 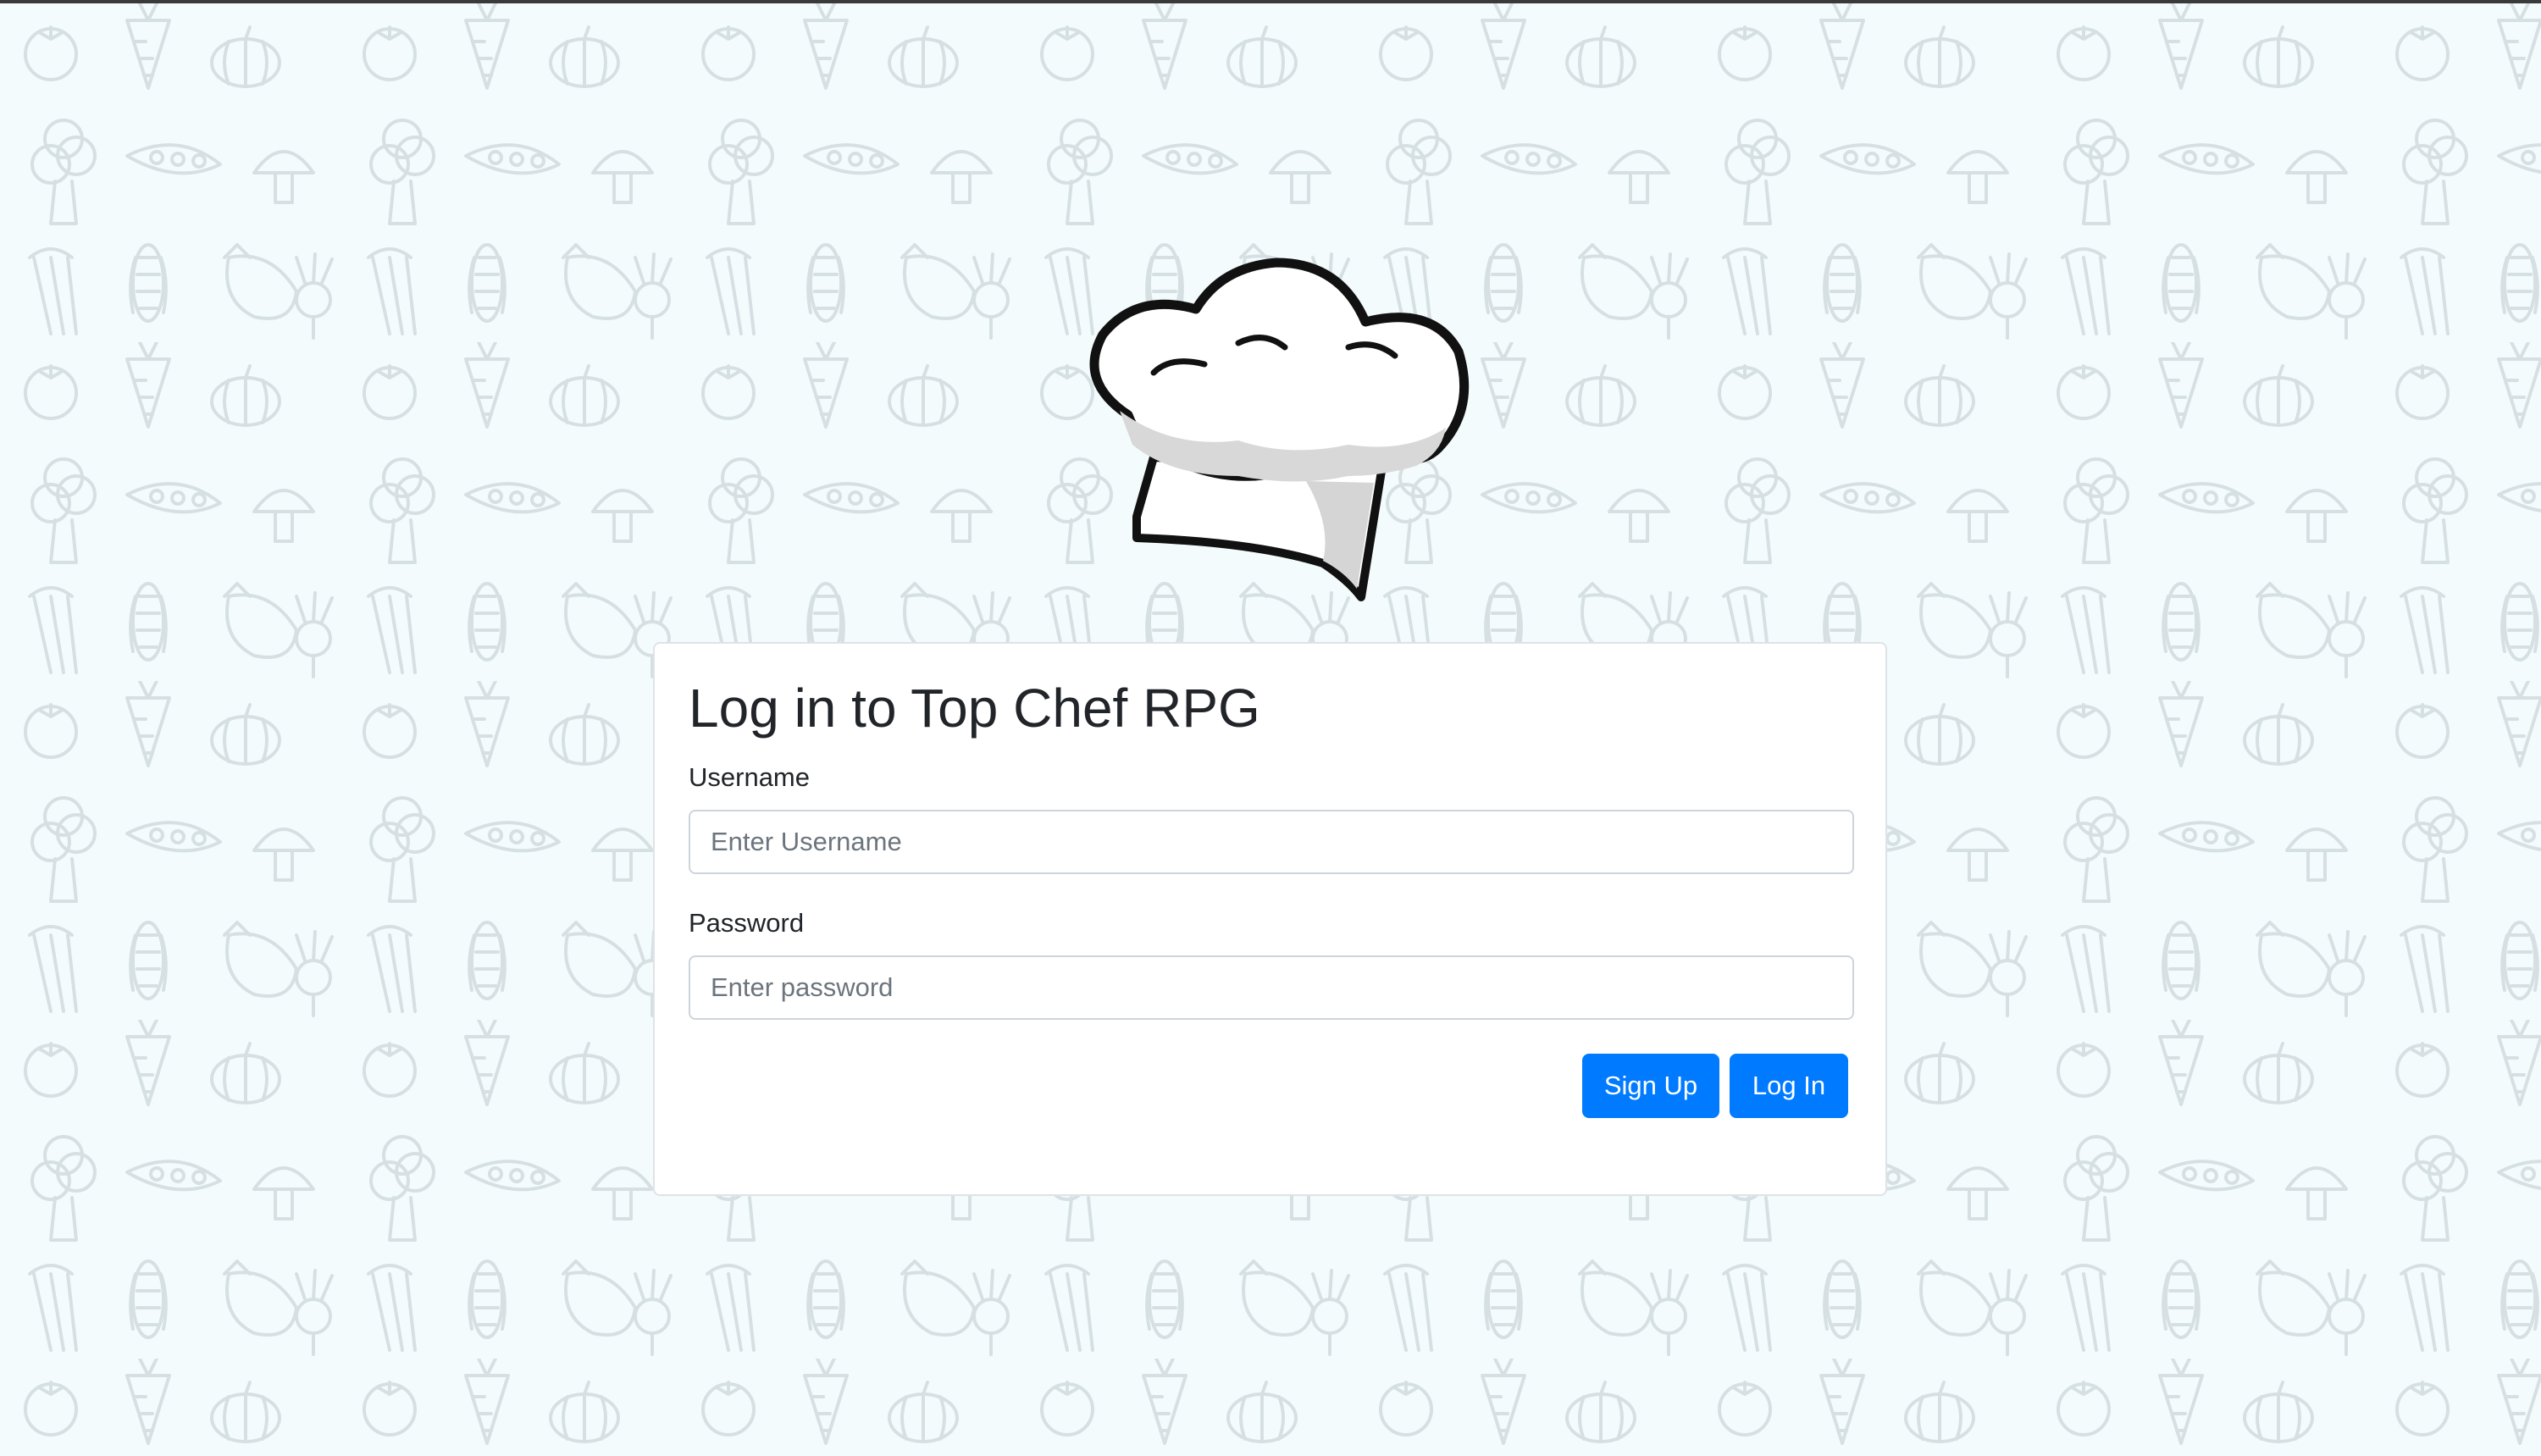 I want to click on password-label: Password, so click(x=747, y=923).